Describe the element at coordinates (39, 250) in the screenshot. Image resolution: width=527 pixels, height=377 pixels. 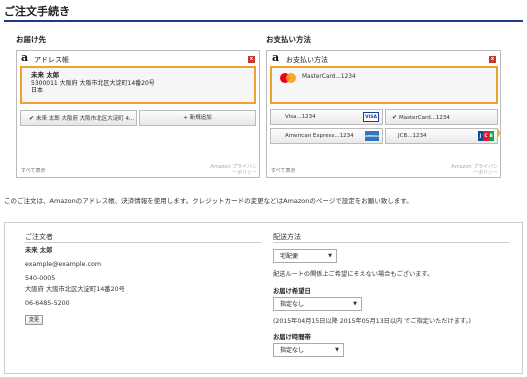
I see `orderer-name: 未来 太郎` at that location.